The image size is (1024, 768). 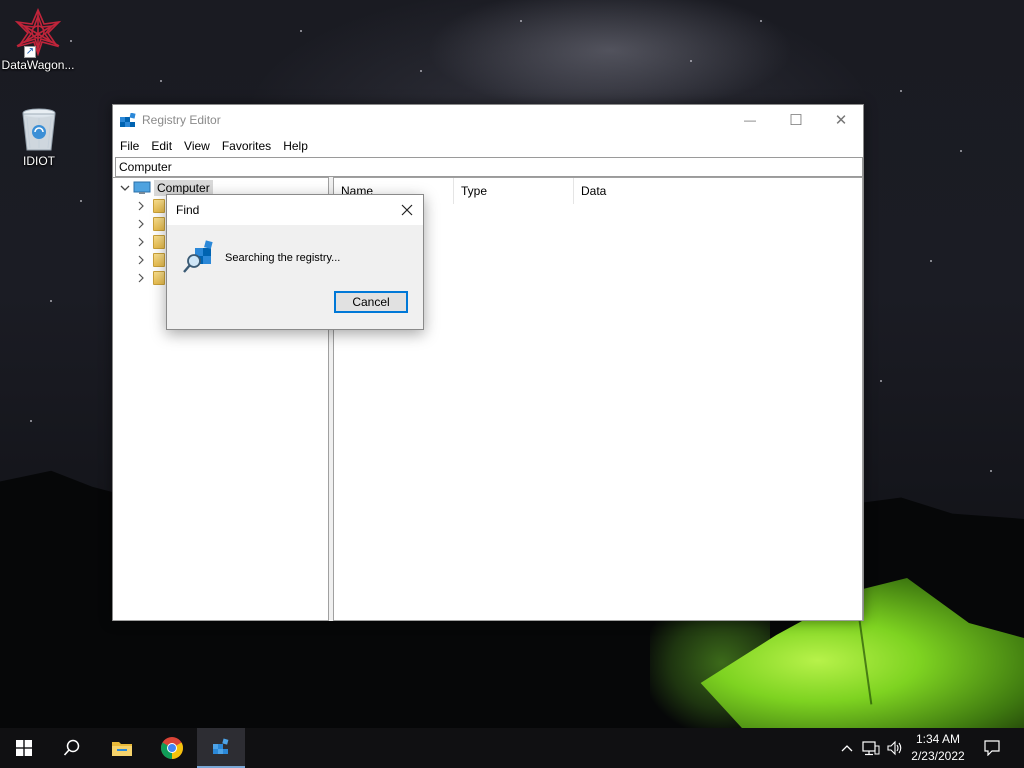 I want to click on minimize-button: —, so click(x=750, y=120).